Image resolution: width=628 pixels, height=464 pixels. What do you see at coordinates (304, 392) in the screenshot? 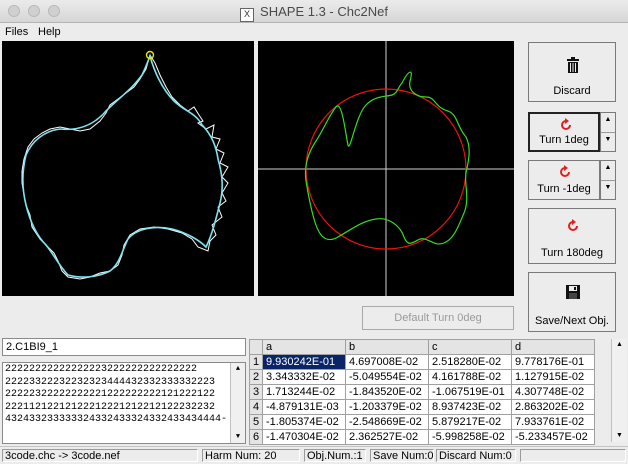
I see `table-cell: 1.713244E-02` at bounding box center [304, 392].